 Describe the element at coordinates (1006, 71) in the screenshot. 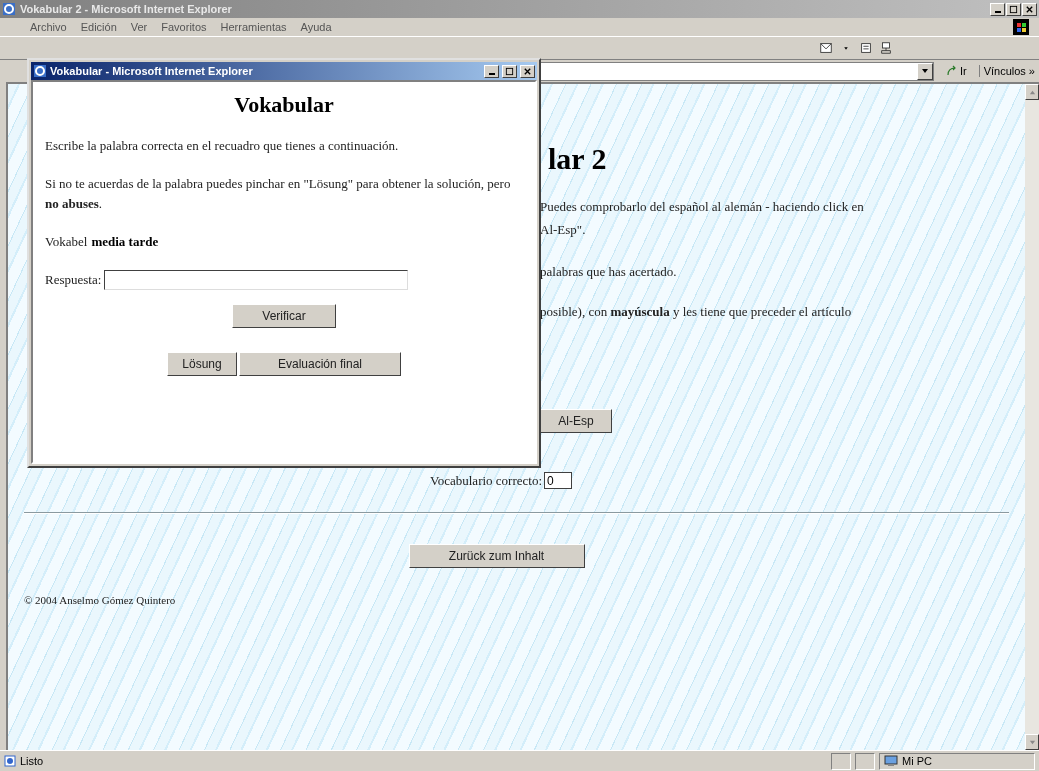

I see `links-button: Vínculos »` at that location.